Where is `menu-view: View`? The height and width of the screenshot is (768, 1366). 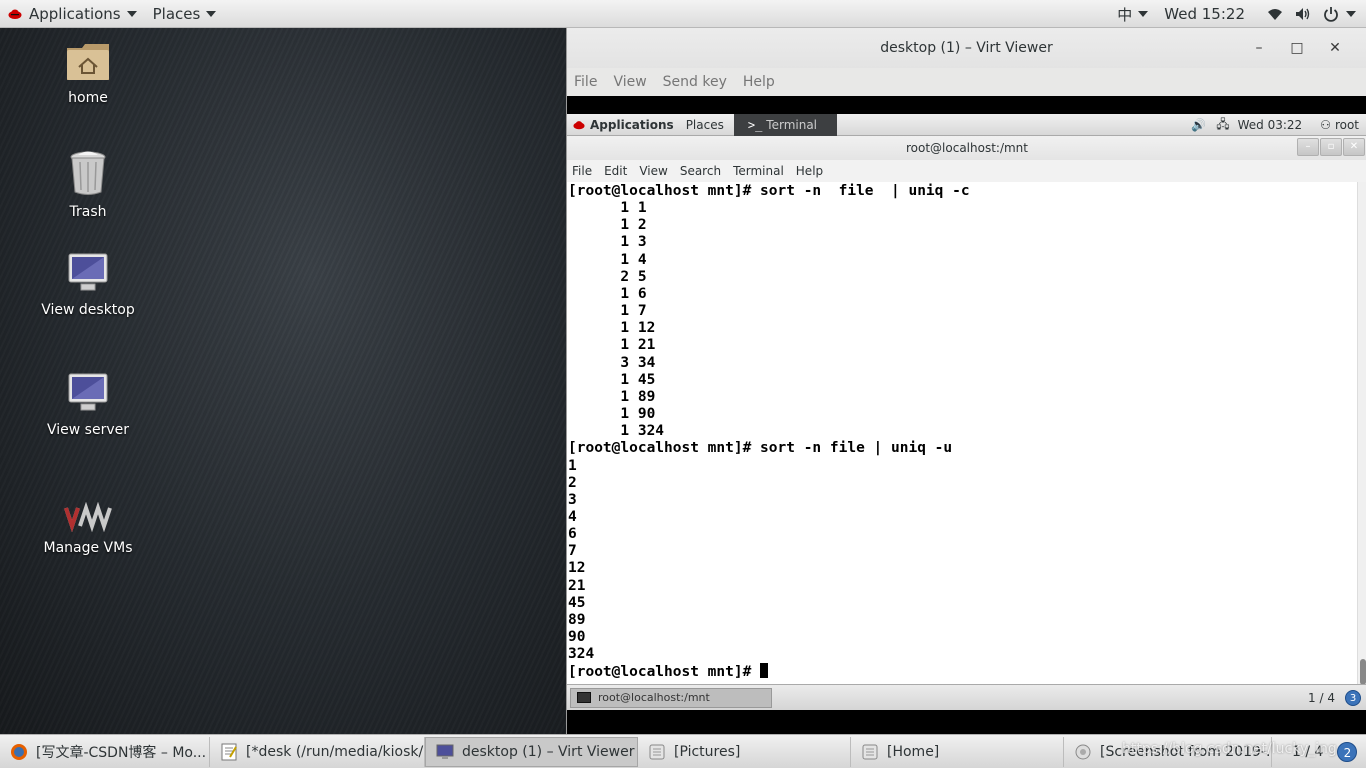 menu-view: View is located at coordinates (629, 82).